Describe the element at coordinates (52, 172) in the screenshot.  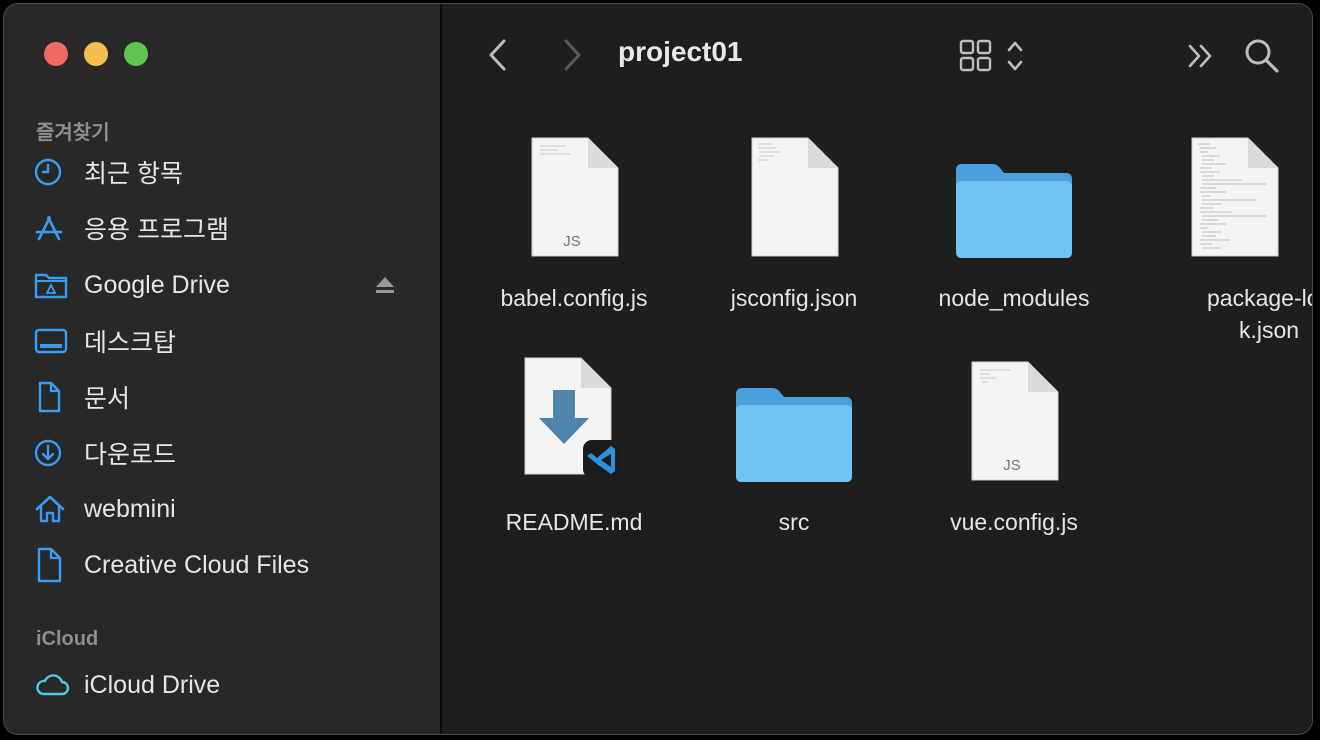
I see `clock-icon` at that location.